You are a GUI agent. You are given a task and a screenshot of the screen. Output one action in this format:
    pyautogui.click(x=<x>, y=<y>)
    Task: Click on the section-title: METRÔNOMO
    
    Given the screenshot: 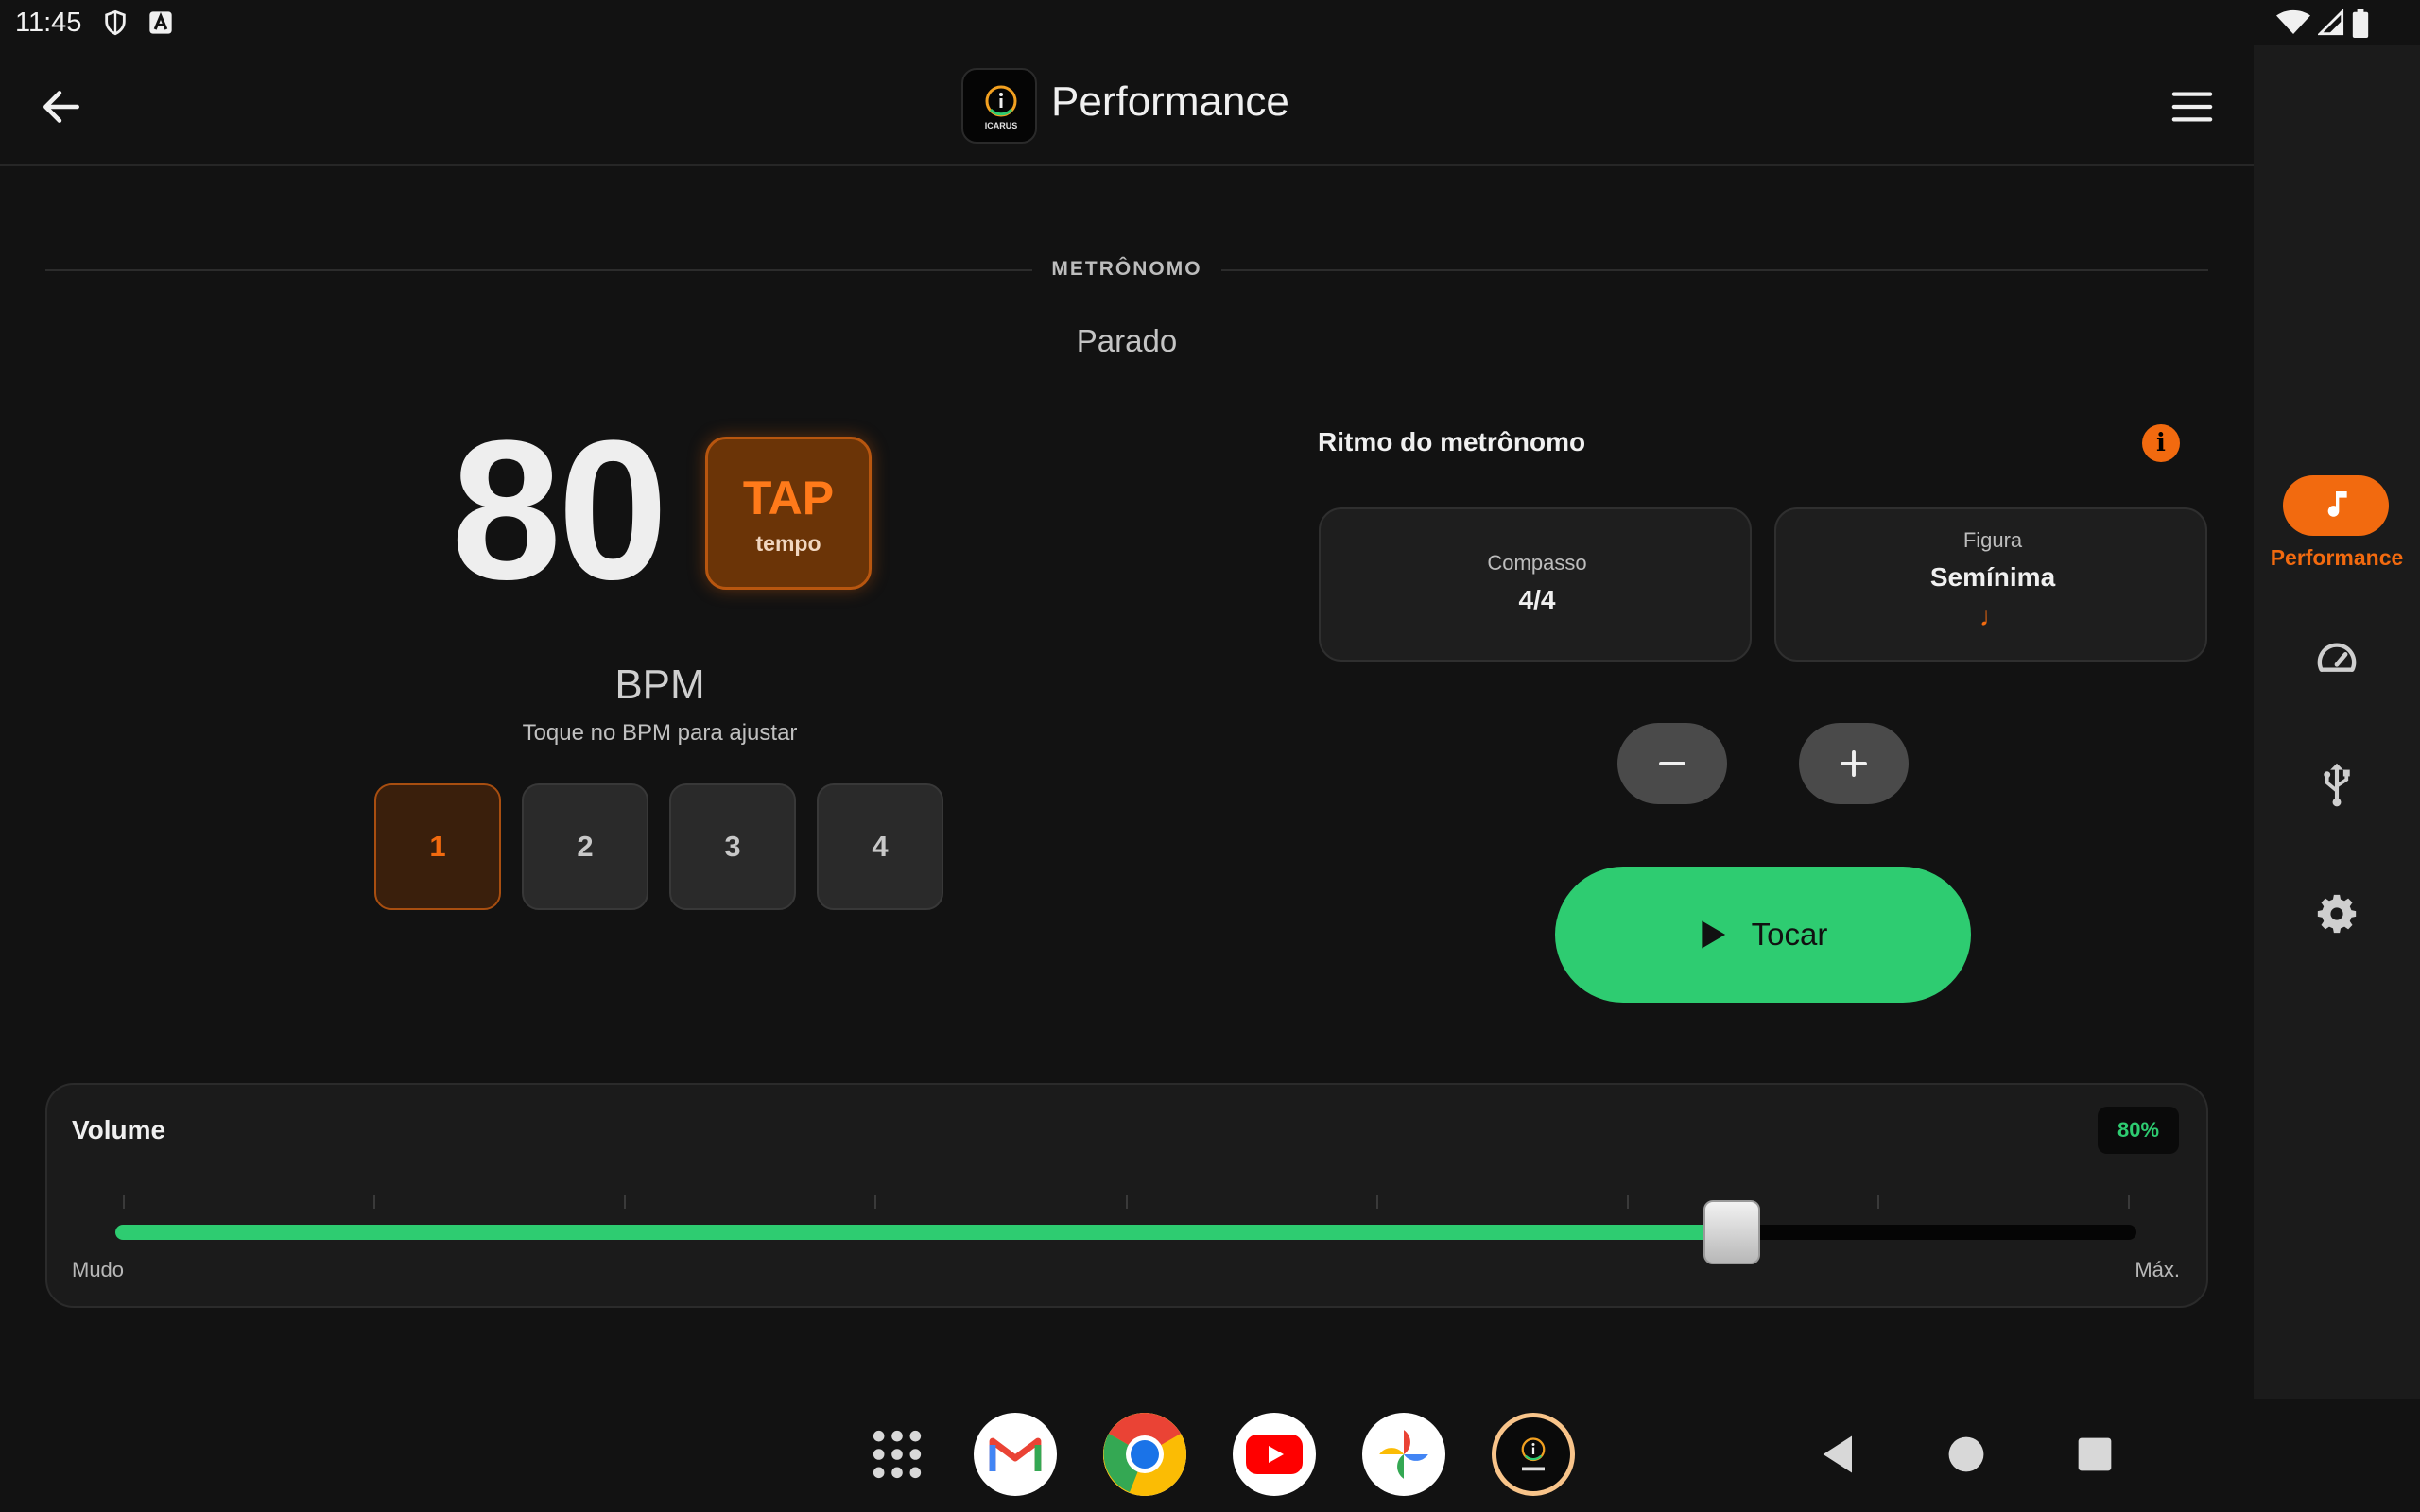 What is the action you would take?
    pyautogui.click(x=1126, y=269)
    